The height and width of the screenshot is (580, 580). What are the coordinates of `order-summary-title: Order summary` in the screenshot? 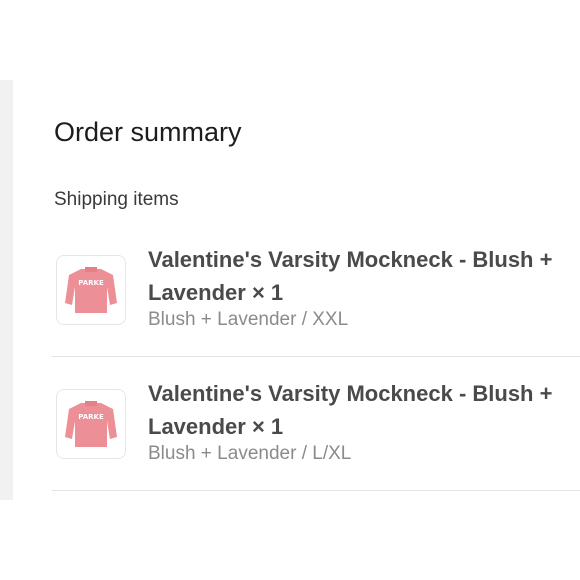 It's located at (148, 132).